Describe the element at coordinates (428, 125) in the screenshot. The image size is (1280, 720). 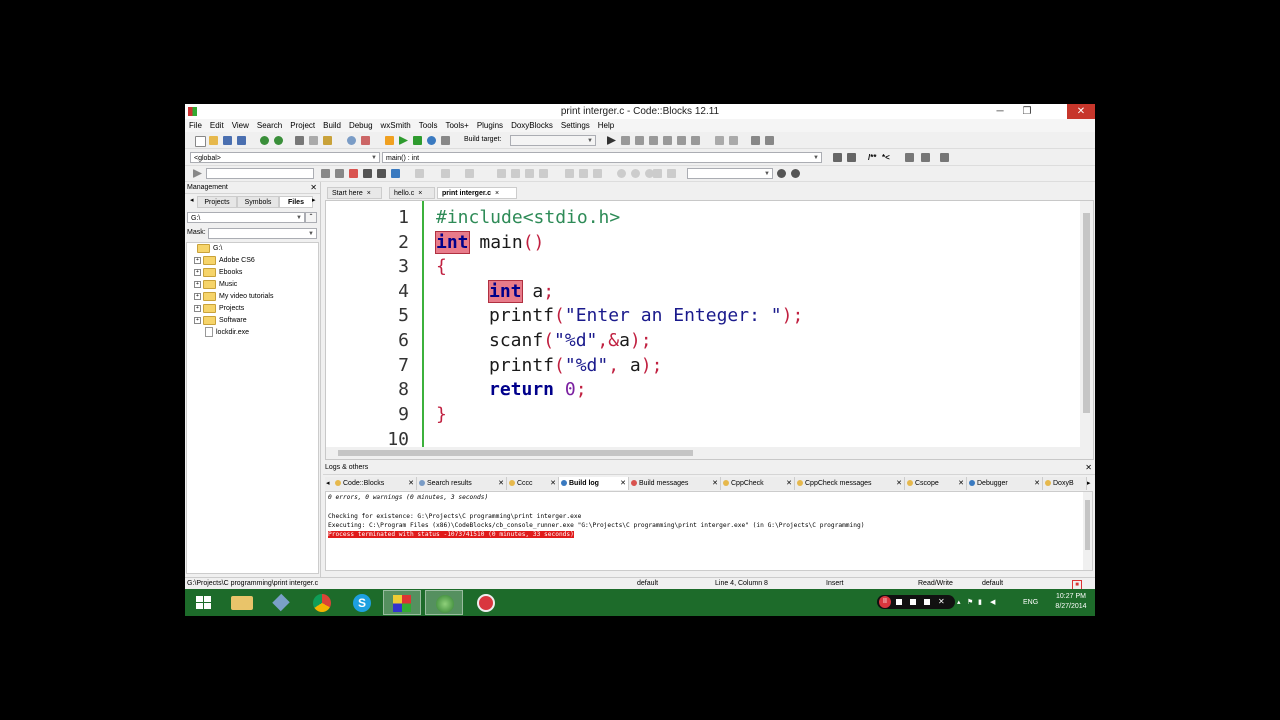
I see `menu-tools: Tools` at that location.